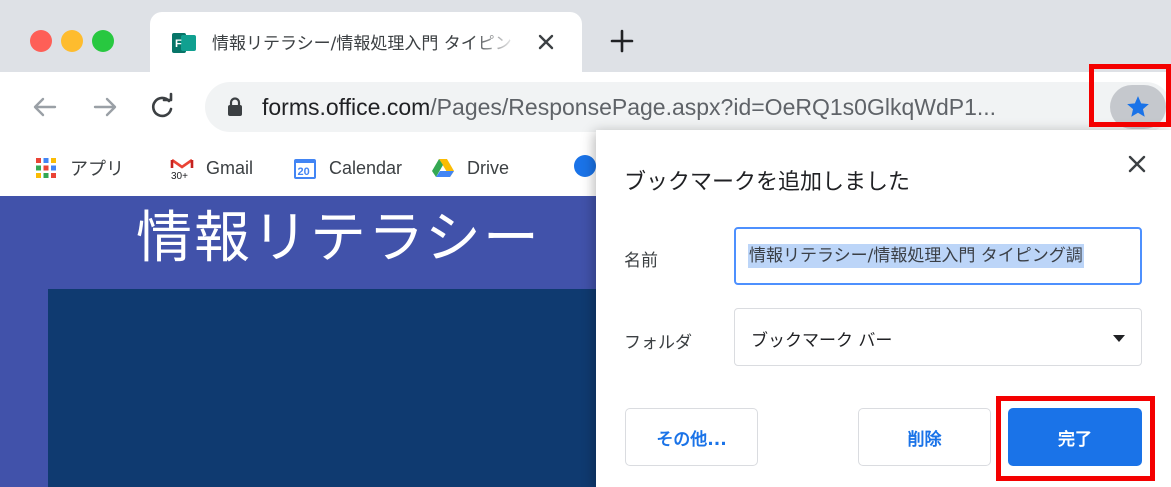  What do you see at coordinates (938, 337) in the screenshot?
I see `folder-select: ブックマーク バー` at bounding box center [938, 337].